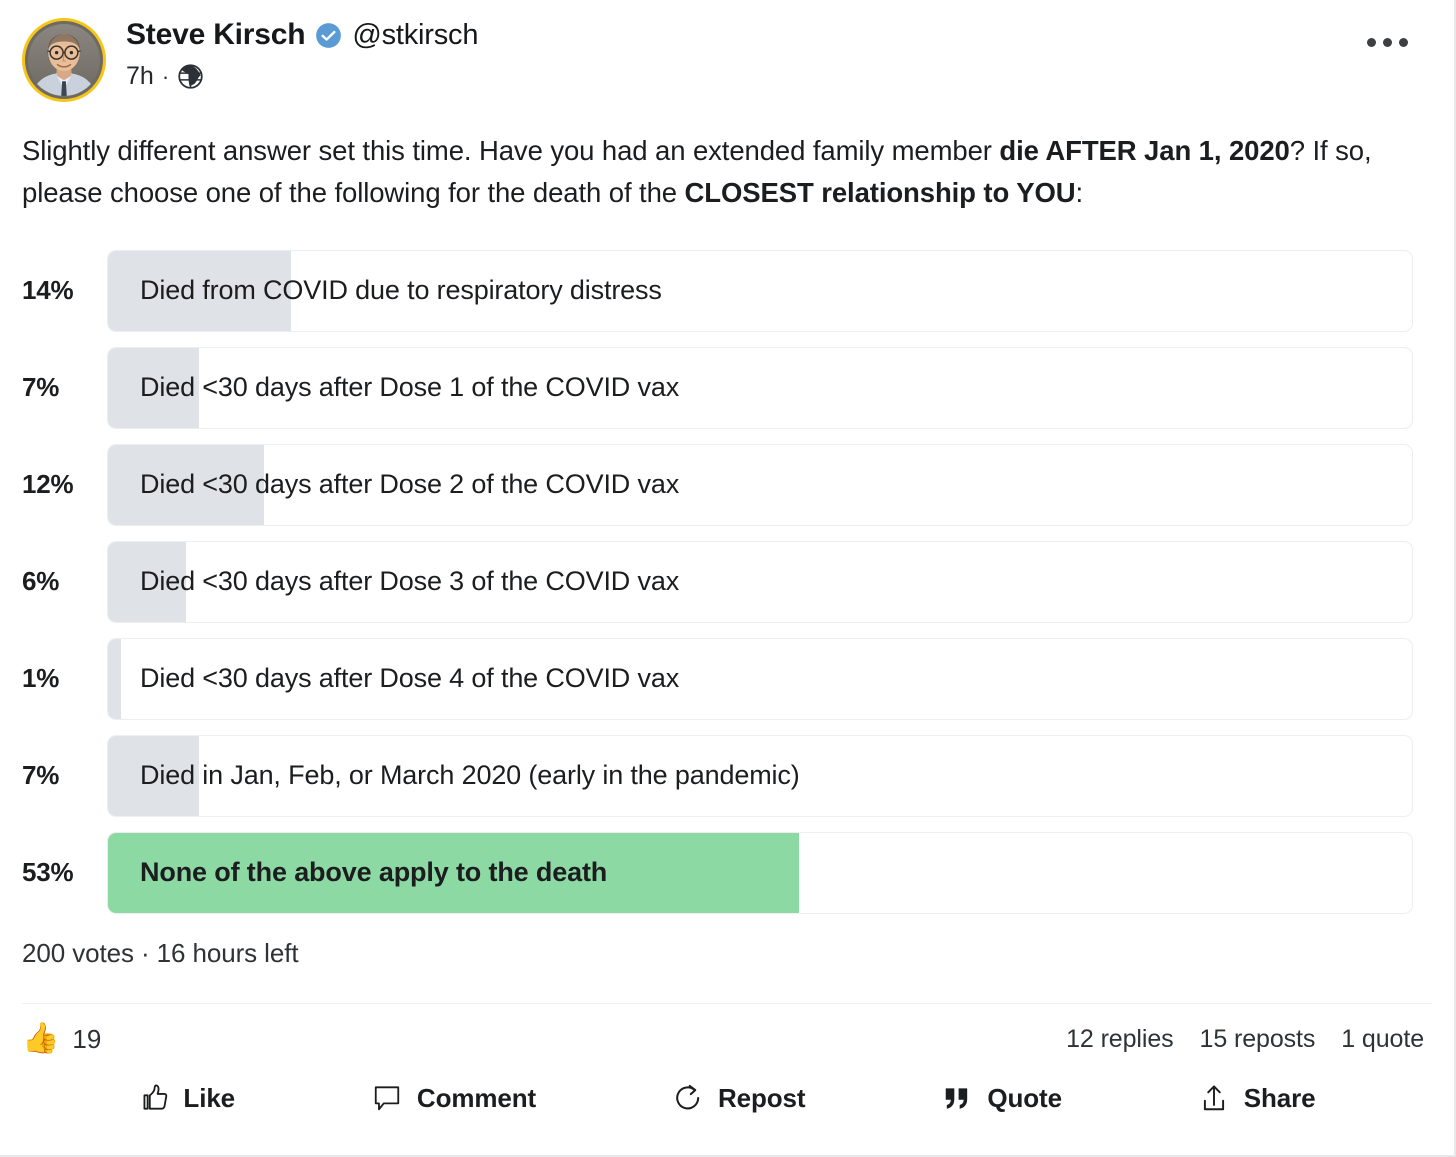 Image resolution: width=1456 pixels, height=1157 pixels. Describe the element at coordinates (140, 76) in the screenshot. I see `post-timestamp: 7h` at that location.